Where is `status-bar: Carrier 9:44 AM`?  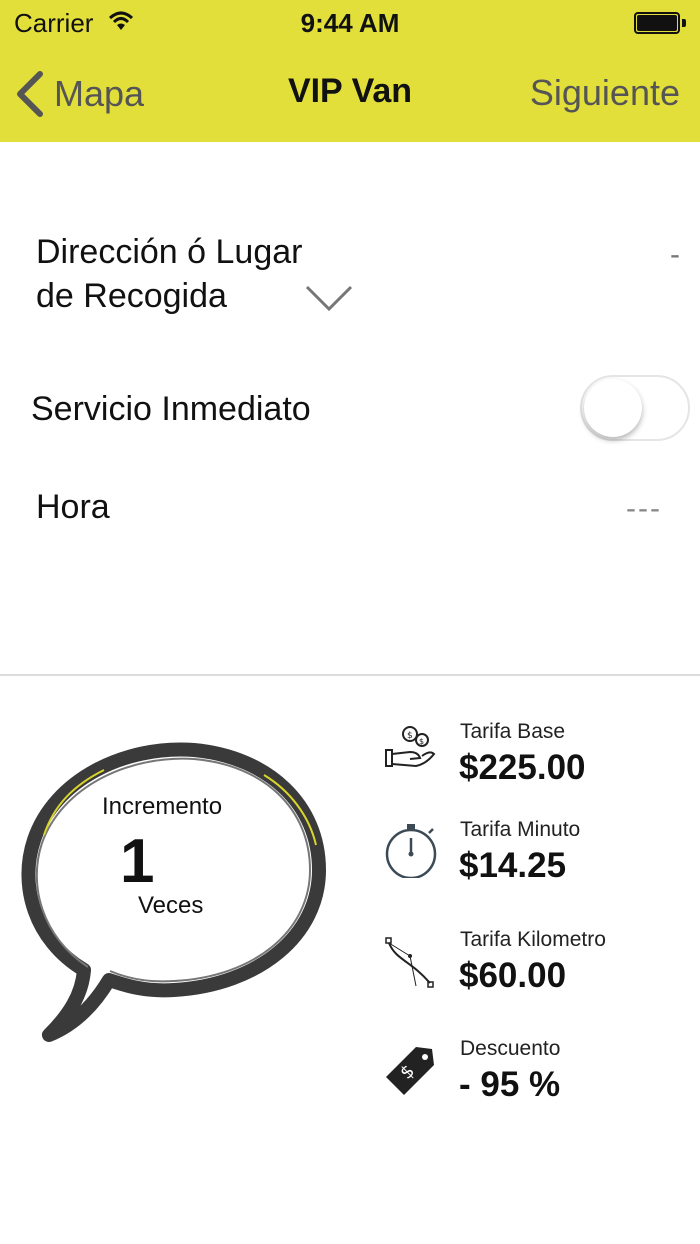 status-bar: Carrier 9:44 AM is located at coordinates (350, 23).